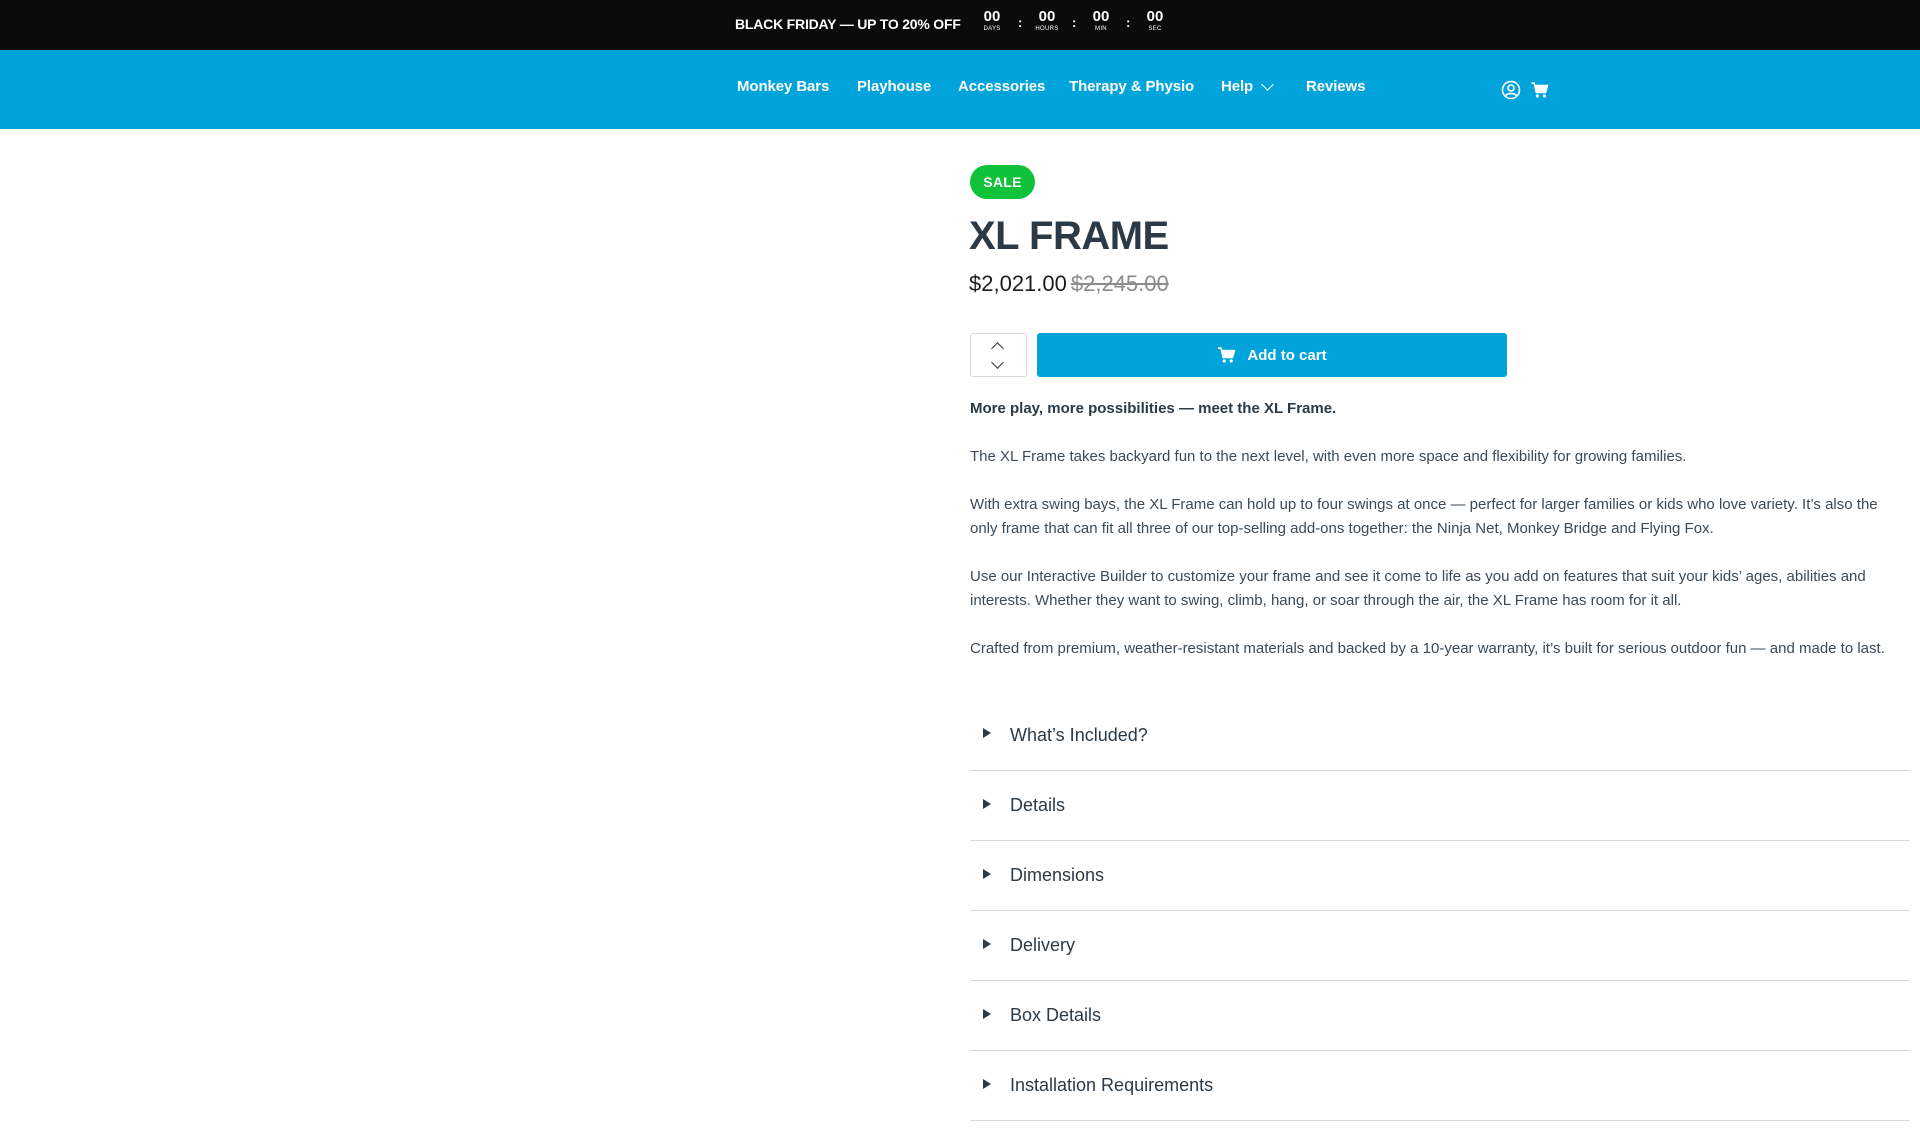  I want to click on accordion-installation-requirements: Installation Requirements, so click(1440, 1086).